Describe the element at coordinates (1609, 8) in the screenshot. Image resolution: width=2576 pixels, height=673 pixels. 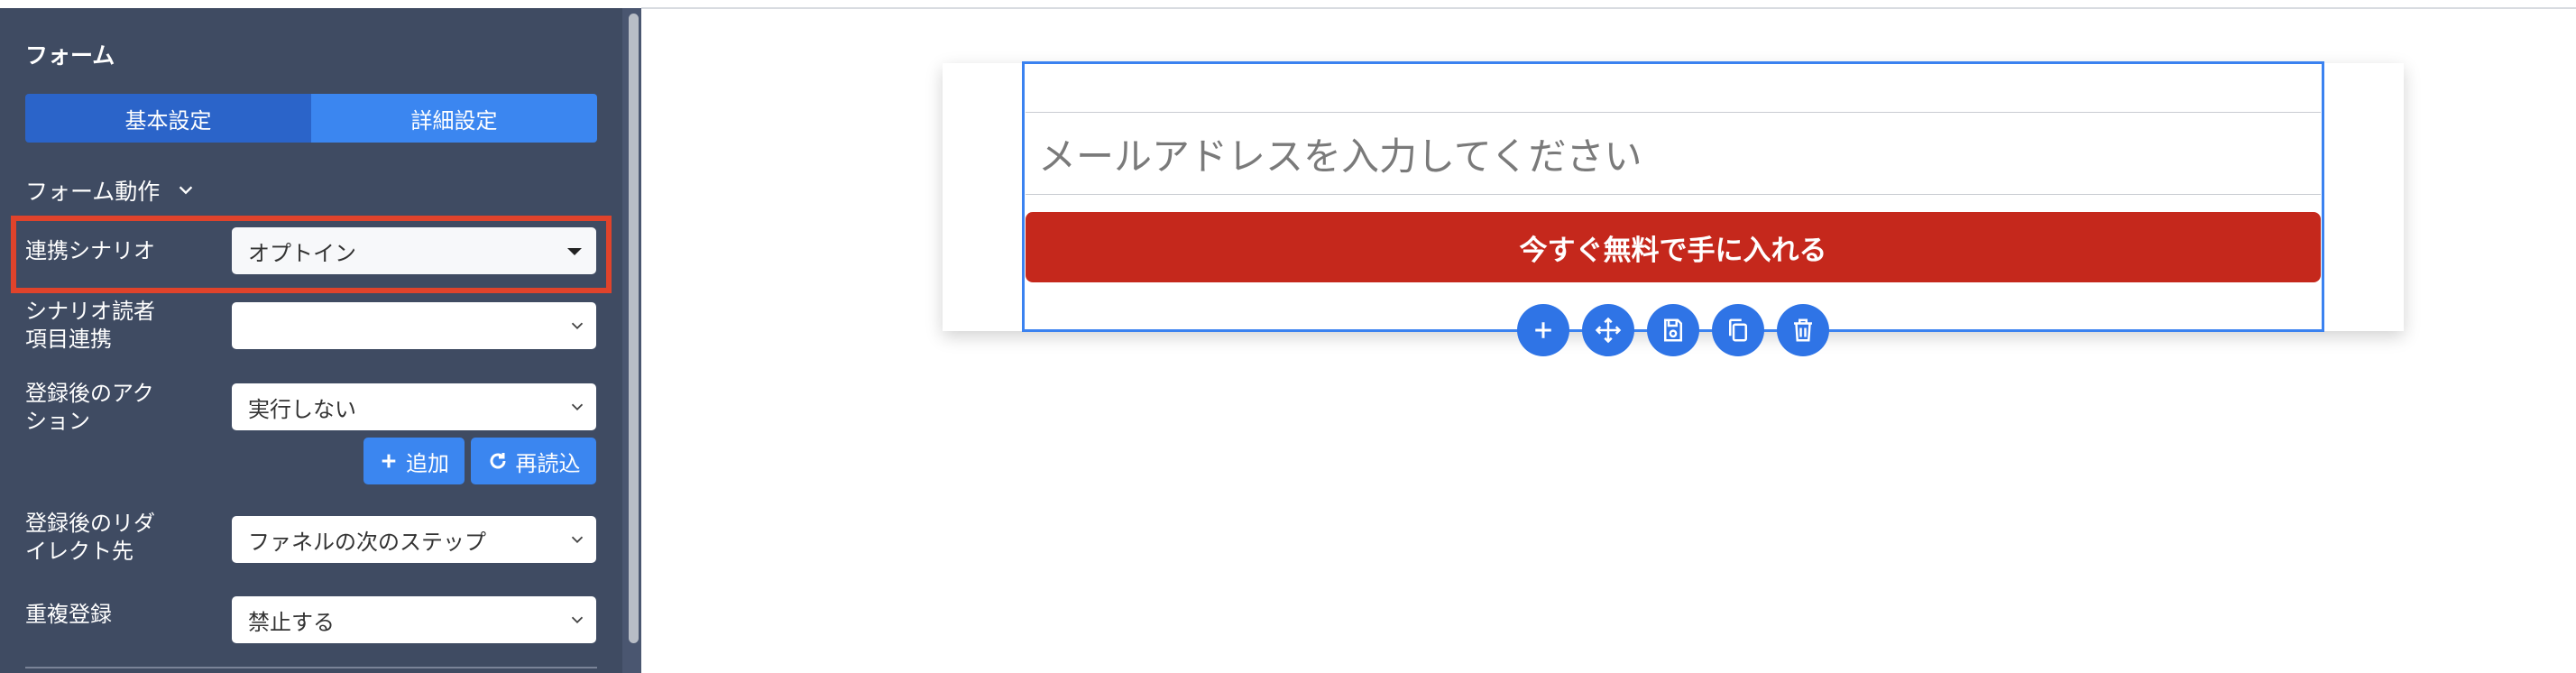
I see `top-divider` at that location.